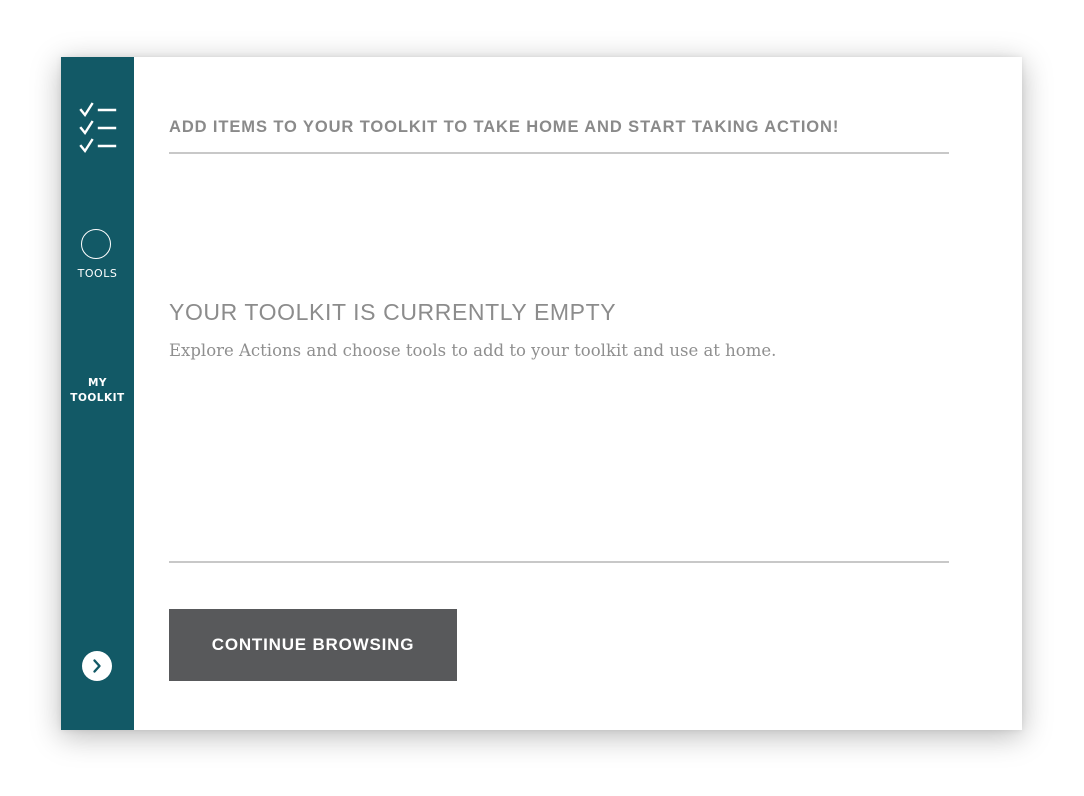  What do you see at coordinates (313, 645) in the screenshot?
I see `continue-browsing-button: CONTINUE BROWSING` at bounding box center [313, 645].